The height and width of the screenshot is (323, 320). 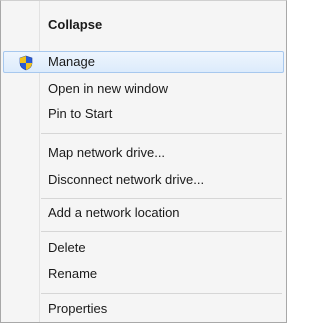 I want to click on menu-item-label: Collapse, so click(x=75, y=24).